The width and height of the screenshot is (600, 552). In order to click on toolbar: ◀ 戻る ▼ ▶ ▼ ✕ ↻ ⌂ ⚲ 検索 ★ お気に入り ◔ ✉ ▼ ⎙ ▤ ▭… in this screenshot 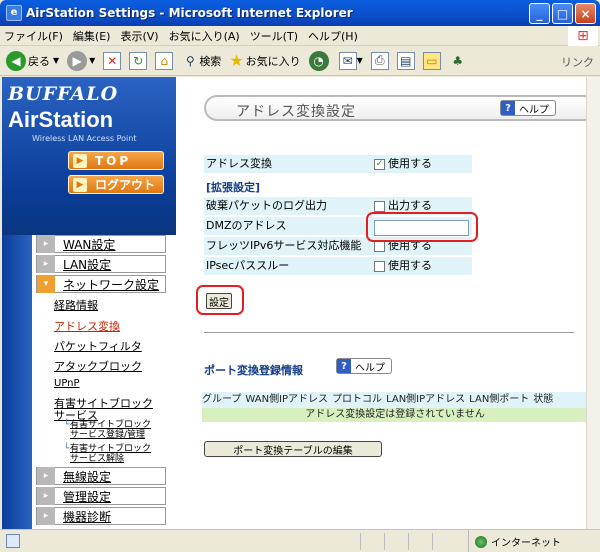, I will do `click(300, 61)`.